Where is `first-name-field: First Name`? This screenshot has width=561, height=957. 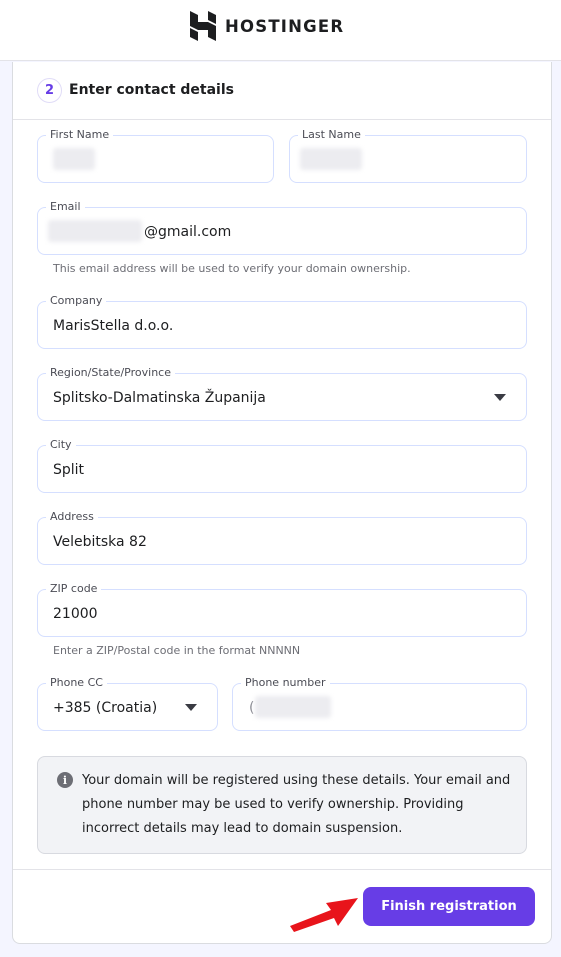
first-name-field: First Name is located at coordinates (155, 155).